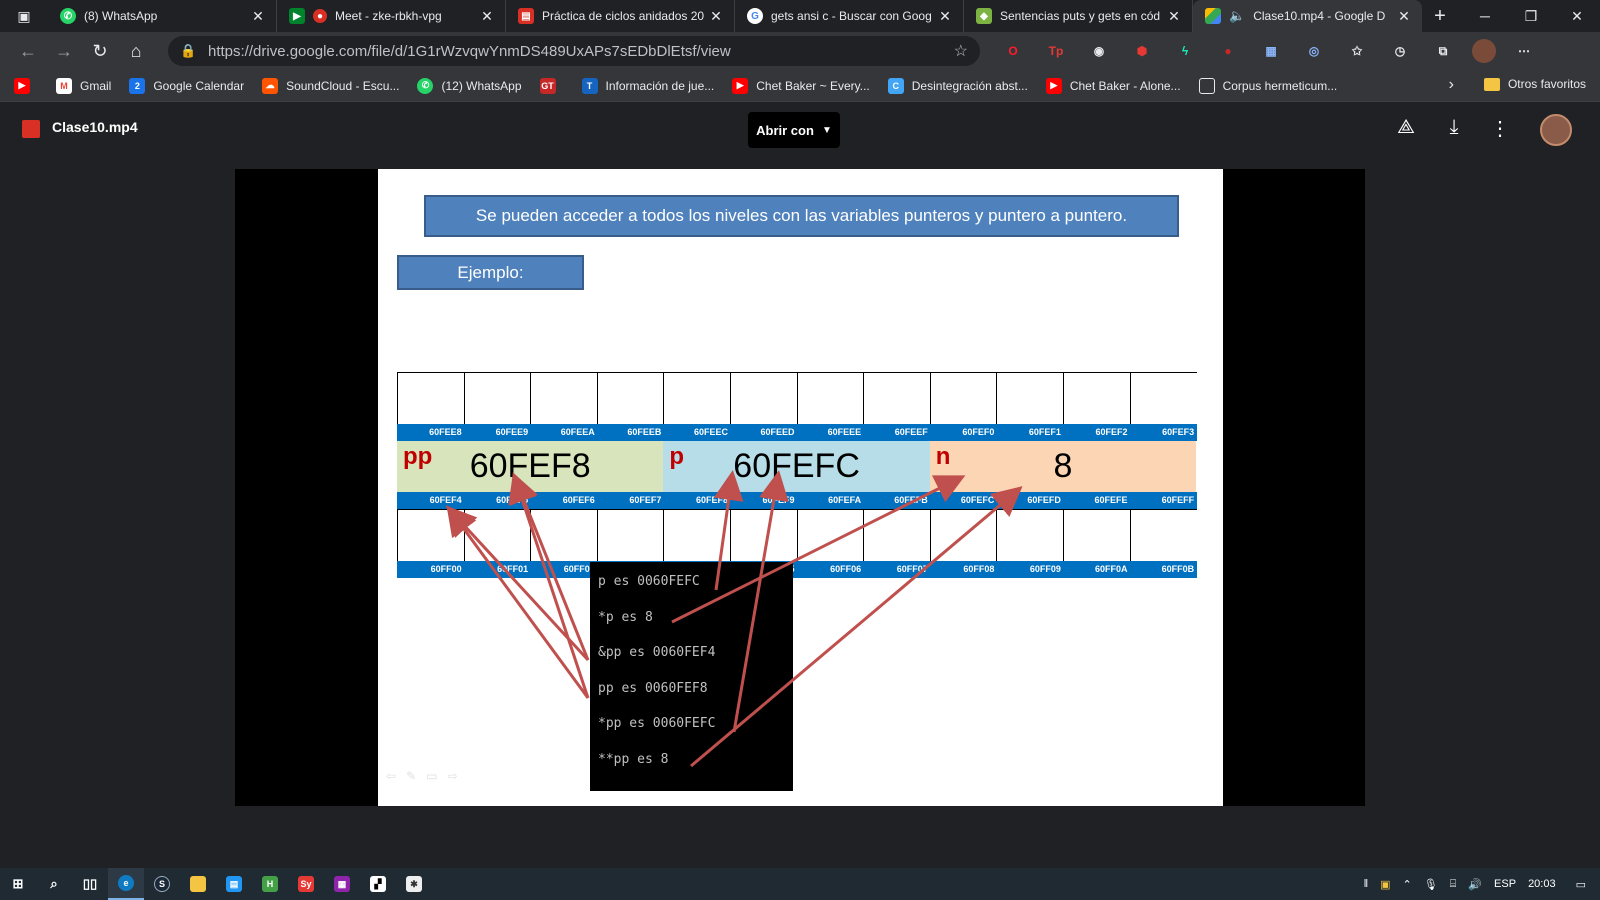  I want to click on mask-extension-icon: ◉, so click(1099, 51).